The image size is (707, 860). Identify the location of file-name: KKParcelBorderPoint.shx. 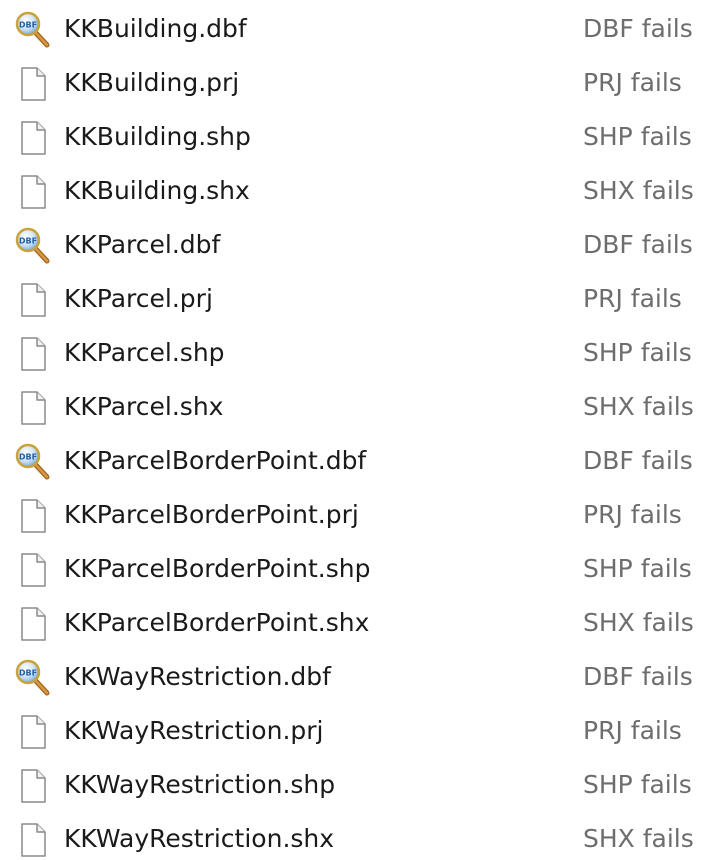
(217, 622).